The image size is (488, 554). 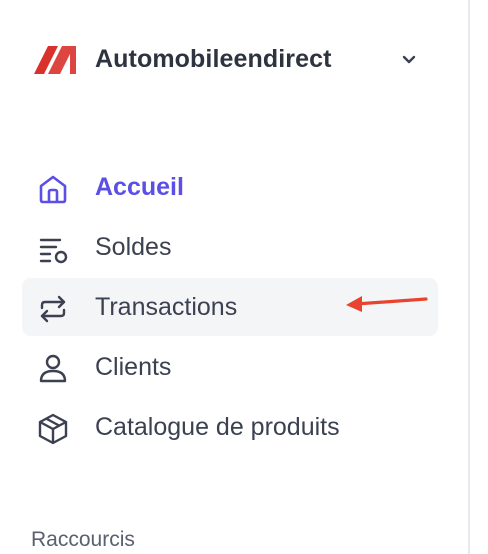 What do you see at coordinates (83, 539) in the screenshot?
I see `shortcuts-section-title: Raccourcis` at bounding box center [83, 539].